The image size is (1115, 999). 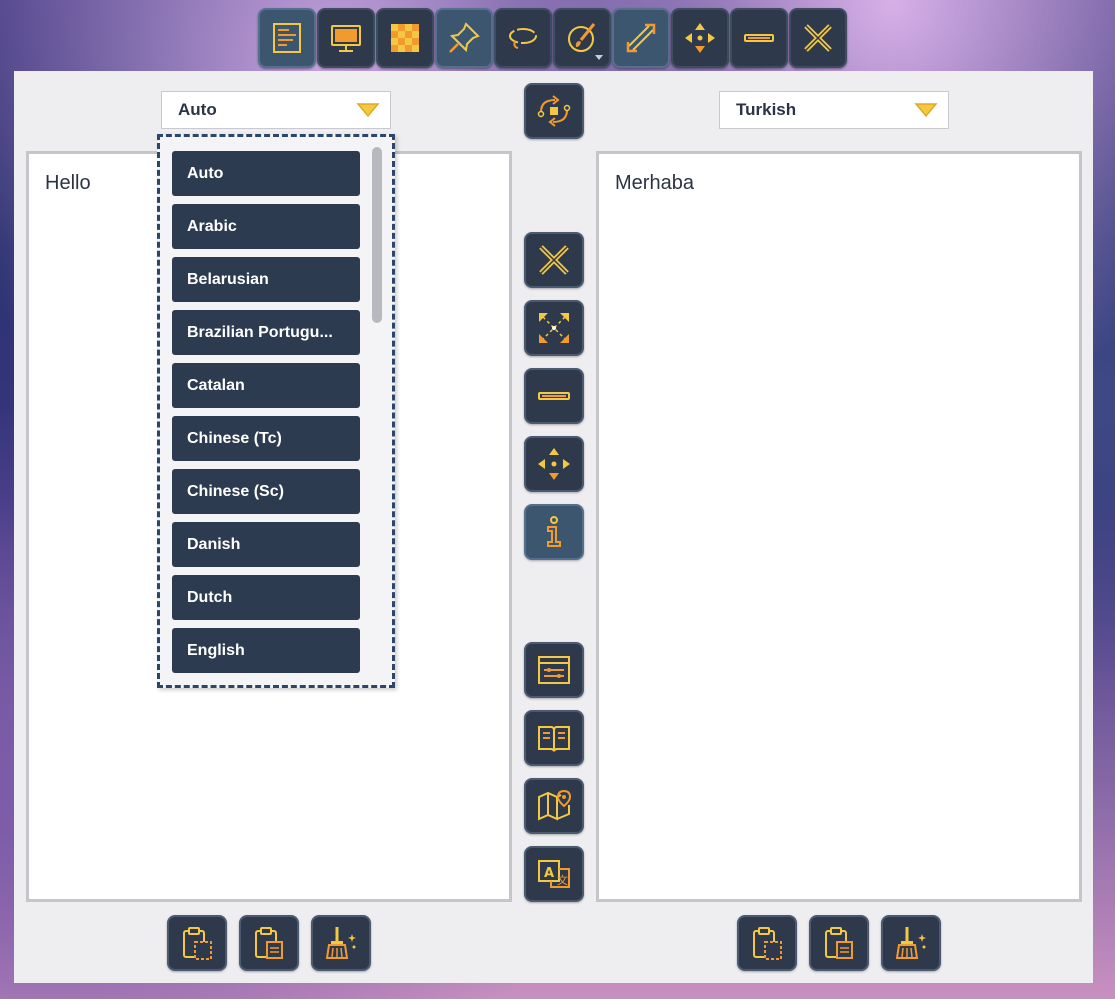 I want to click on toolbar-lasso-button, so click(x=523, y=38).